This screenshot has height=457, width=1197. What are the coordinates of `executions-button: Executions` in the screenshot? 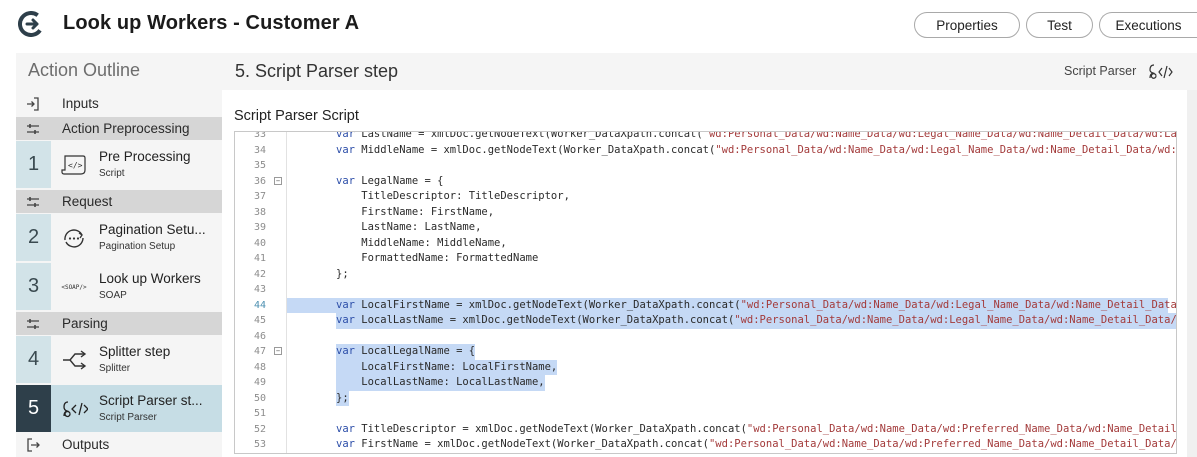 It's located at (1148, 25).